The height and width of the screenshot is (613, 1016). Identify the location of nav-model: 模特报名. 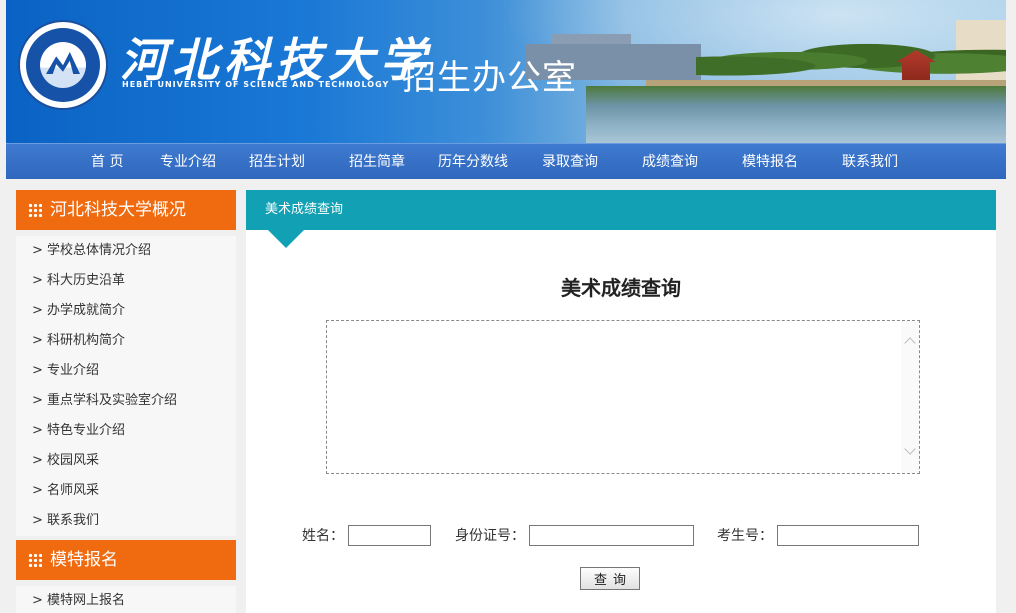
(770, 162).